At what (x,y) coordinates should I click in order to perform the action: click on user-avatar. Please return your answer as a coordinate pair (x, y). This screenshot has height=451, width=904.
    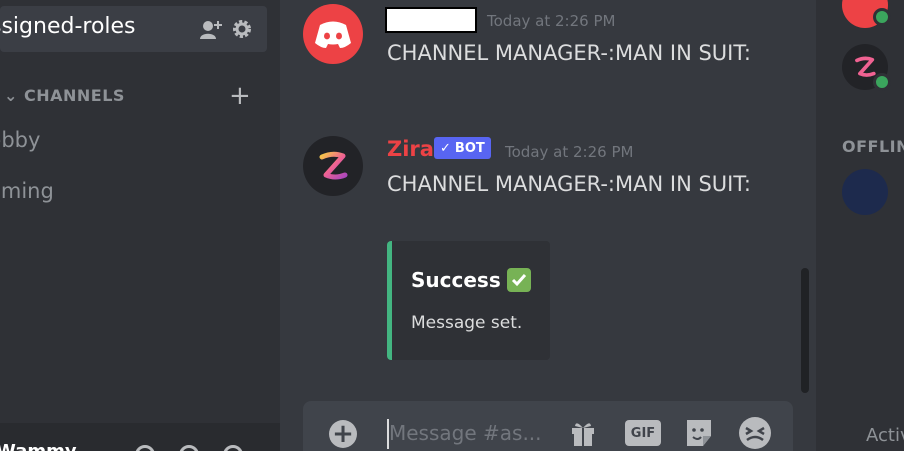
    Looking at the image, I should click on (333, 34).